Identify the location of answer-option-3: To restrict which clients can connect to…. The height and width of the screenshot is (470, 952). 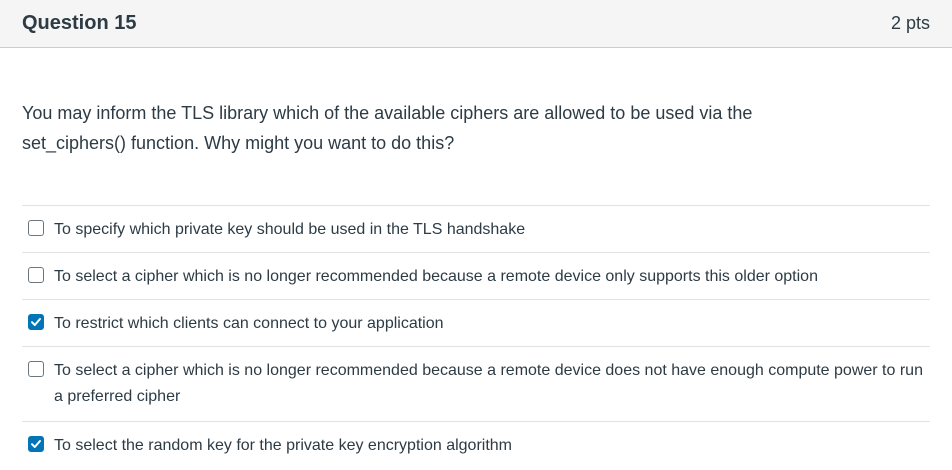
(476, 322).